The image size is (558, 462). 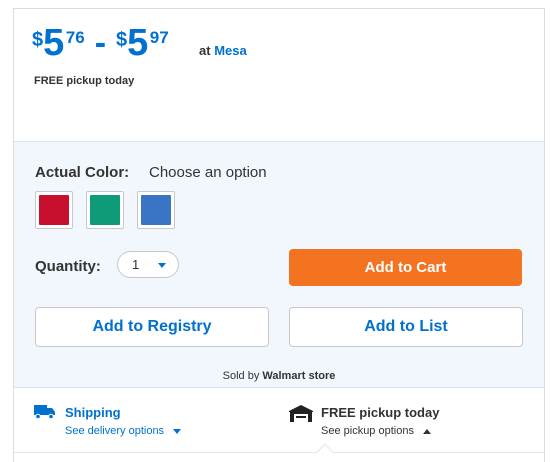 What do you see at coordinates (367, 431) in the screenshot?
I see `see-pickup-options-label: See pickup options` at bounding box center [367, 431].